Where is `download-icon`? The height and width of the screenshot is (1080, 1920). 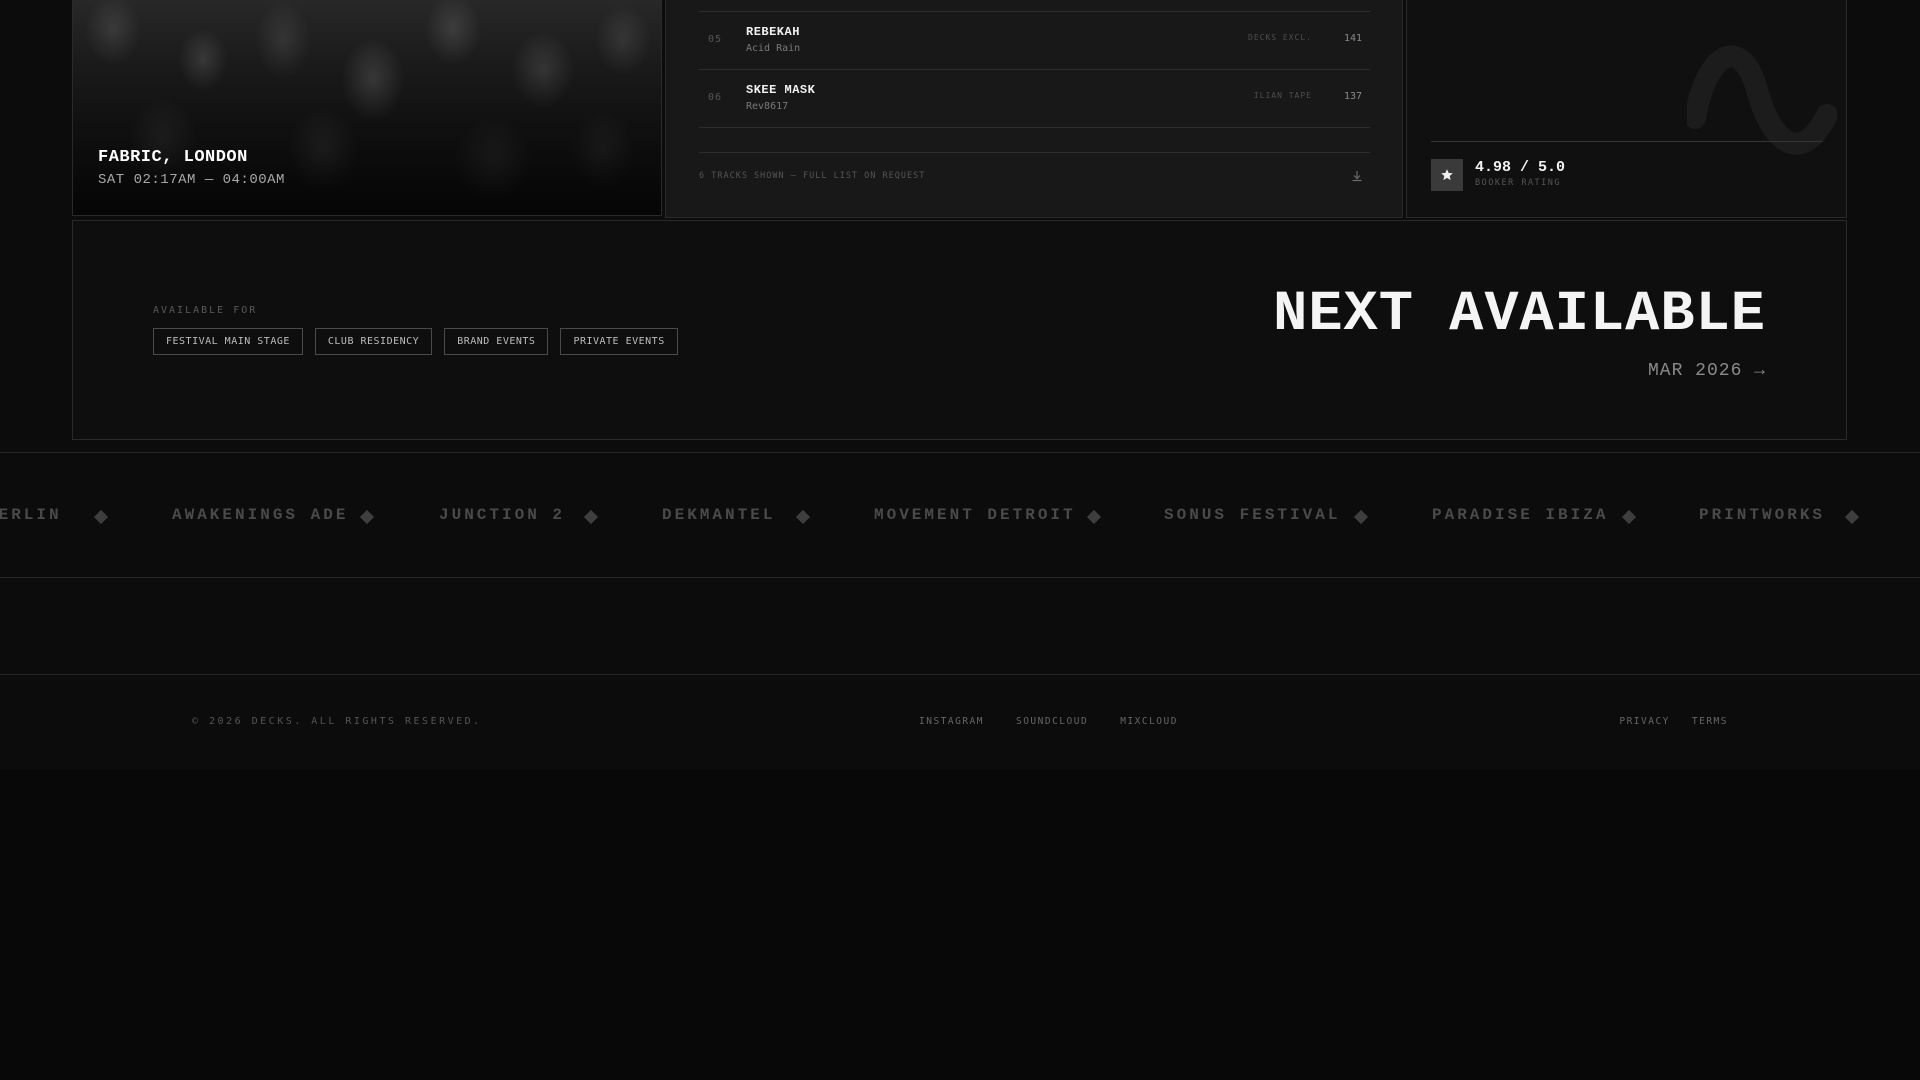 download-icon is located at coordinates (1357, 176).